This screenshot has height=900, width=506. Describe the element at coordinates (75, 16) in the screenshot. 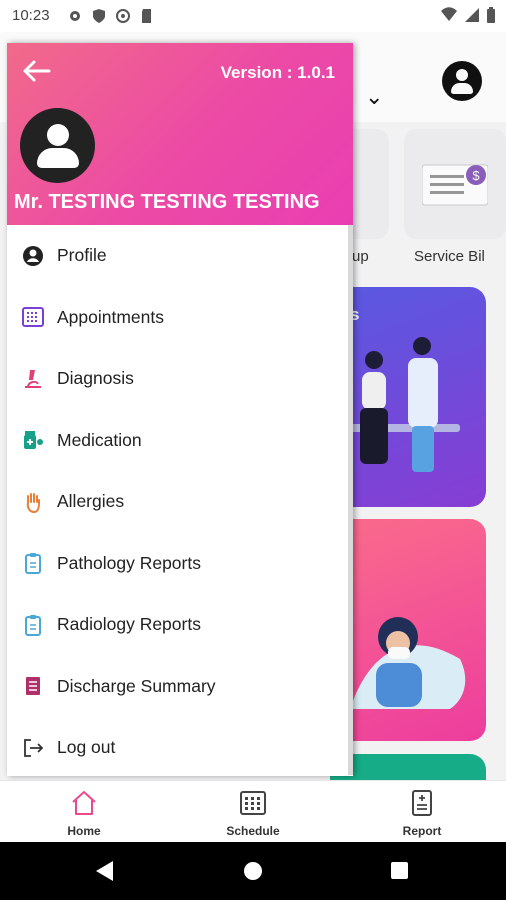

I see `gear-icon` at that location.